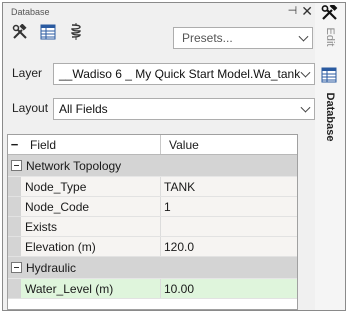 Image resolution: width=348 pixels, height=313 pixels. I want to click on category-label: Hydraulic, so click(51, 267).